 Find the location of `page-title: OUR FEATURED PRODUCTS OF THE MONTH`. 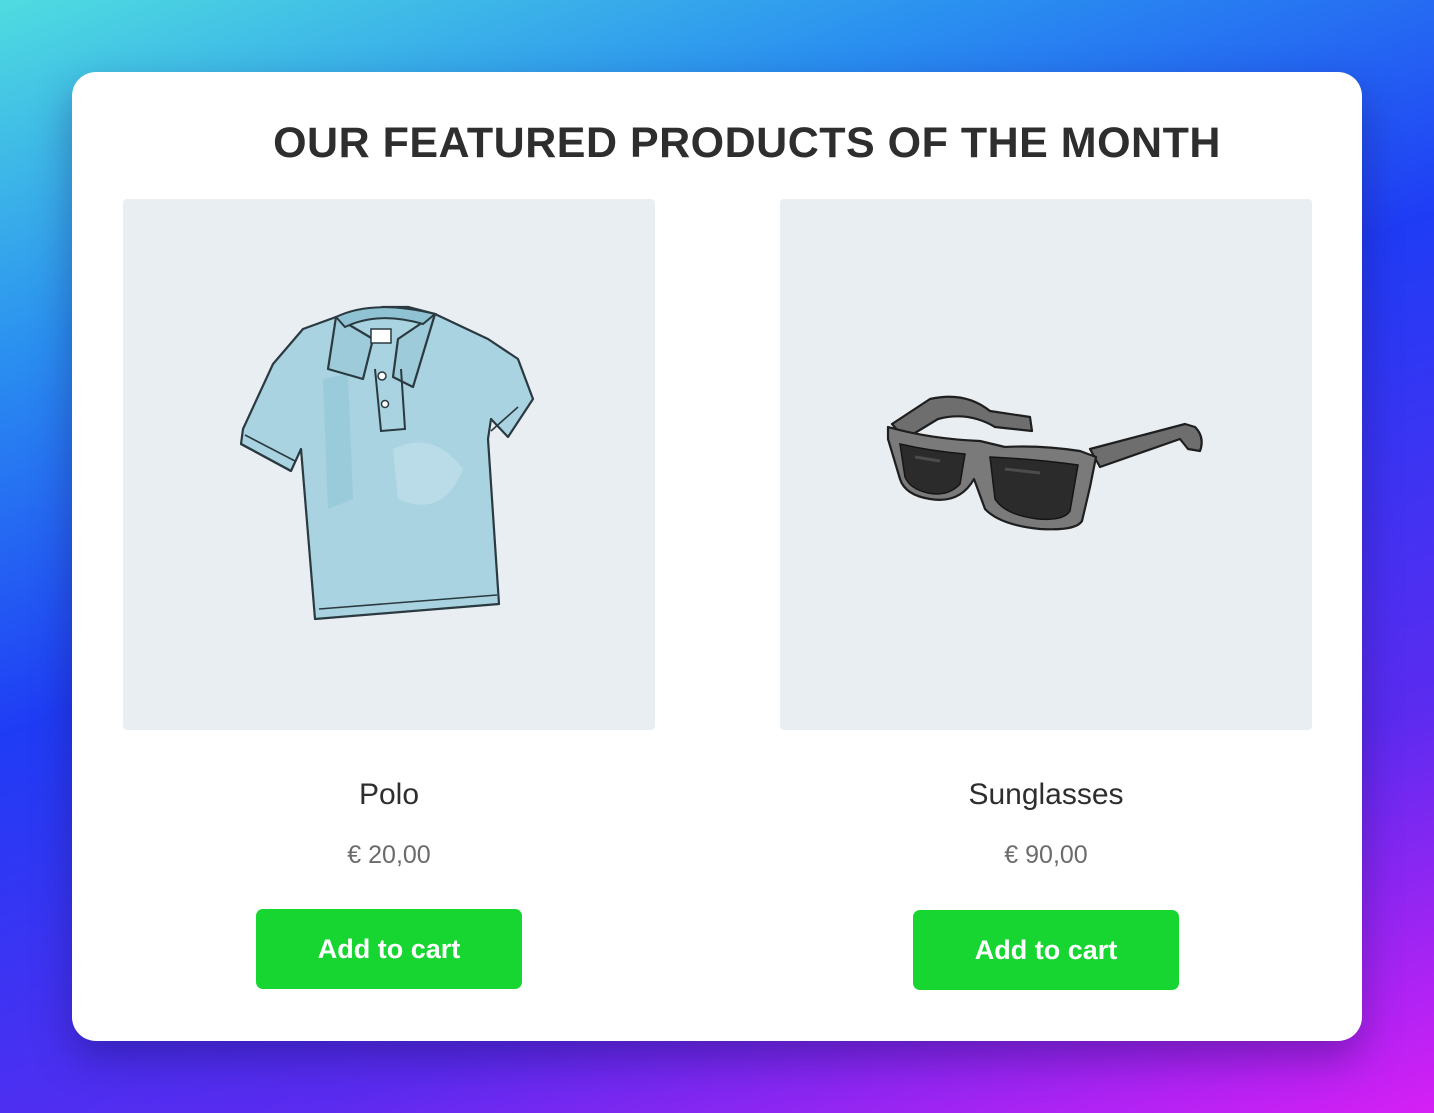

page-title: OUR FEATURED PRODUCTS OF THE MONTH is located at coordinates (747, 143).